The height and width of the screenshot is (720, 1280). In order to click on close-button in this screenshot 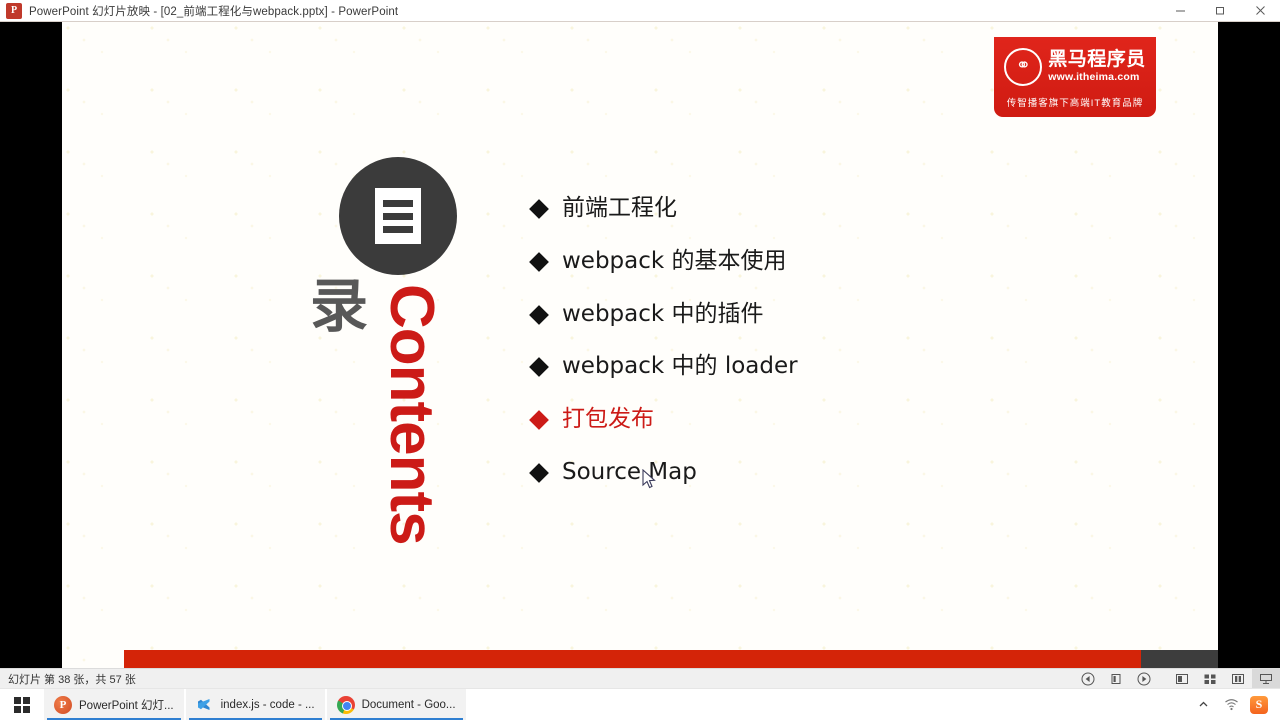, I will do `click(1260, 11)`.